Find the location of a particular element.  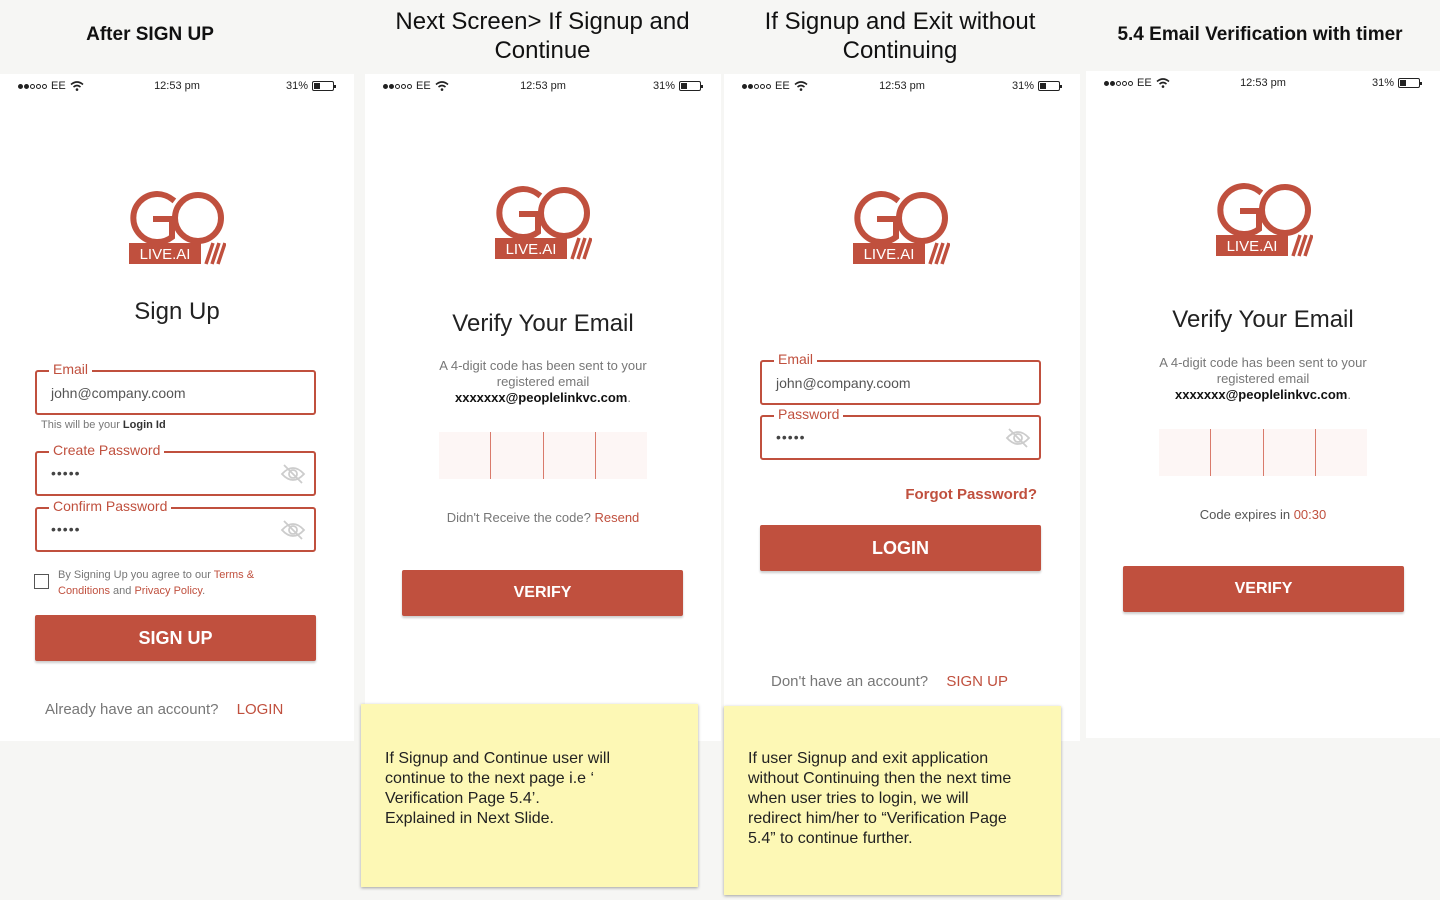

column-title-2: Next Screen> If Signup and Continue is located at coordinates (542, 36).